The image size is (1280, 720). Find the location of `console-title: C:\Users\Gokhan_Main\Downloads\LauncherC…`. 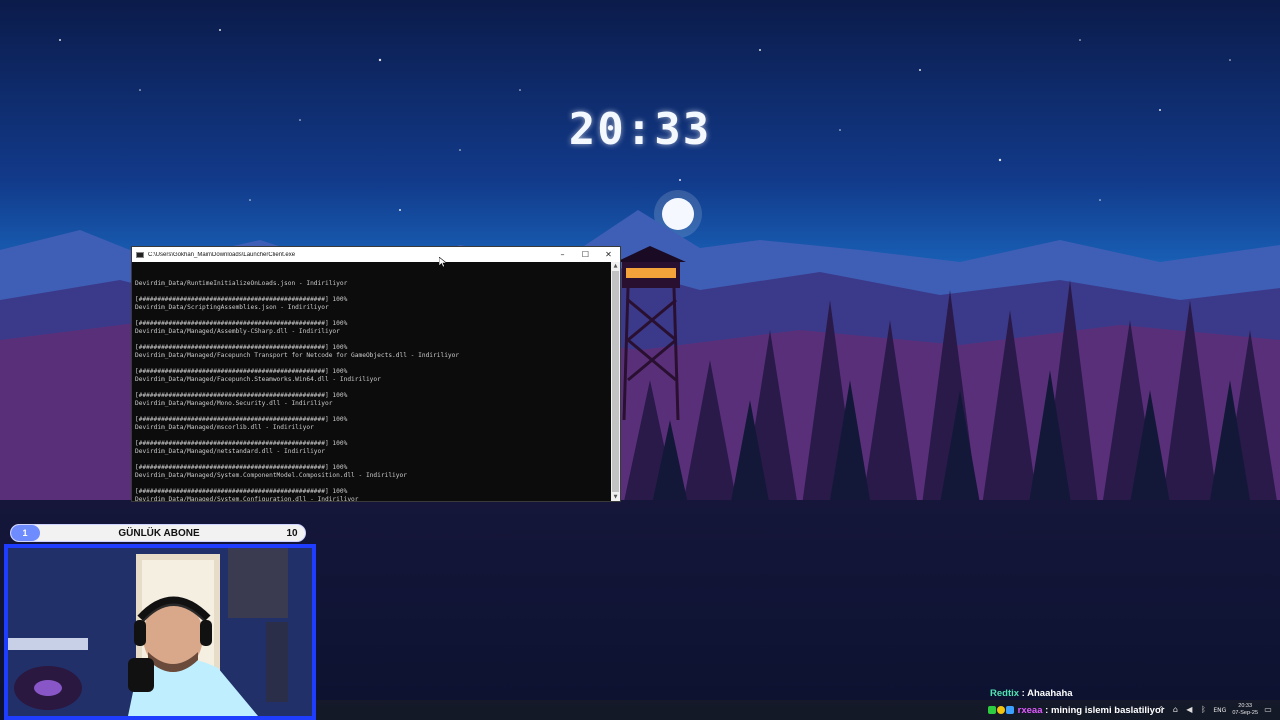

console-title: C:\Users\Gokhan_Main\Downloads\LauncherC… is located at coordinates (222, 254).